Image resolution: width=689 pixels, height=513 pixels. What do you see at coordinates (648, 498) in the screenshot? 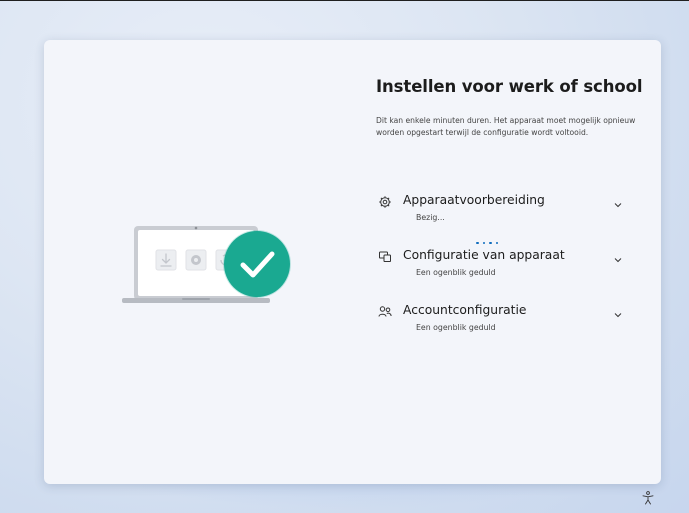
I see `accessibility-icon` at bounding box center [648, 498].